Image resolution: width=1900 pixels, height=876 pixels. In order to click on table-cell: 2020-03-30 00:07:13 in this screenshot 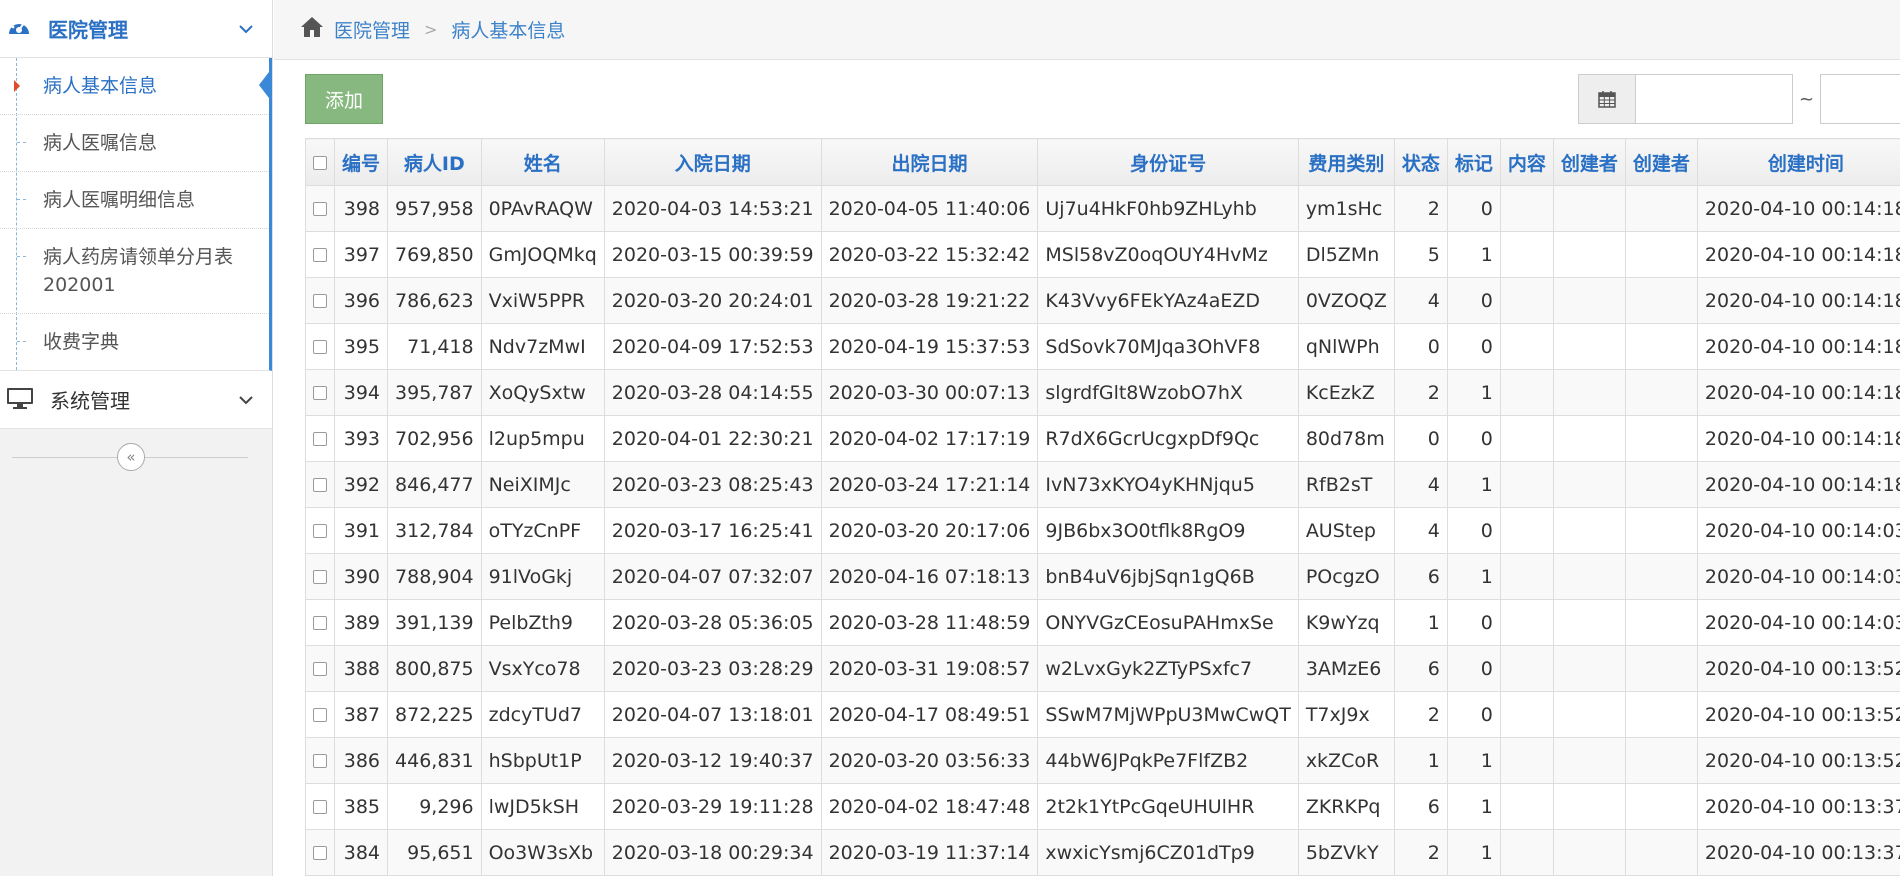, I will do `click(929, 392)`.